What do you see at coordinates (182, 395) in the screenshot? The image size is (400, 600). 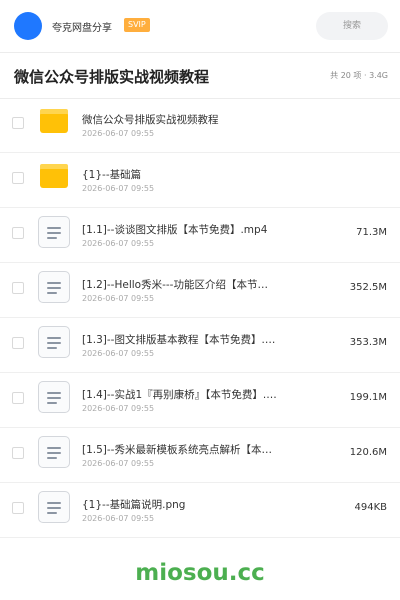 I see `item-name: [1.4]--实战1『再别康桥』【本节免费】.mp4` at bounding box center [182, 395].